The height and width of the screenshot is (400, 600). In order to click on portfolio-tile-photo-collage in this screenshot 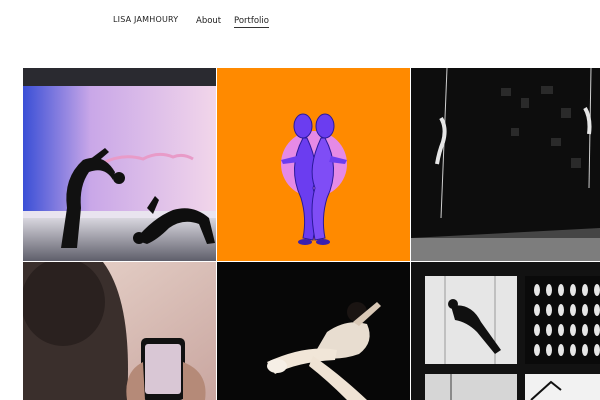, I will do `click(505, 331)`.